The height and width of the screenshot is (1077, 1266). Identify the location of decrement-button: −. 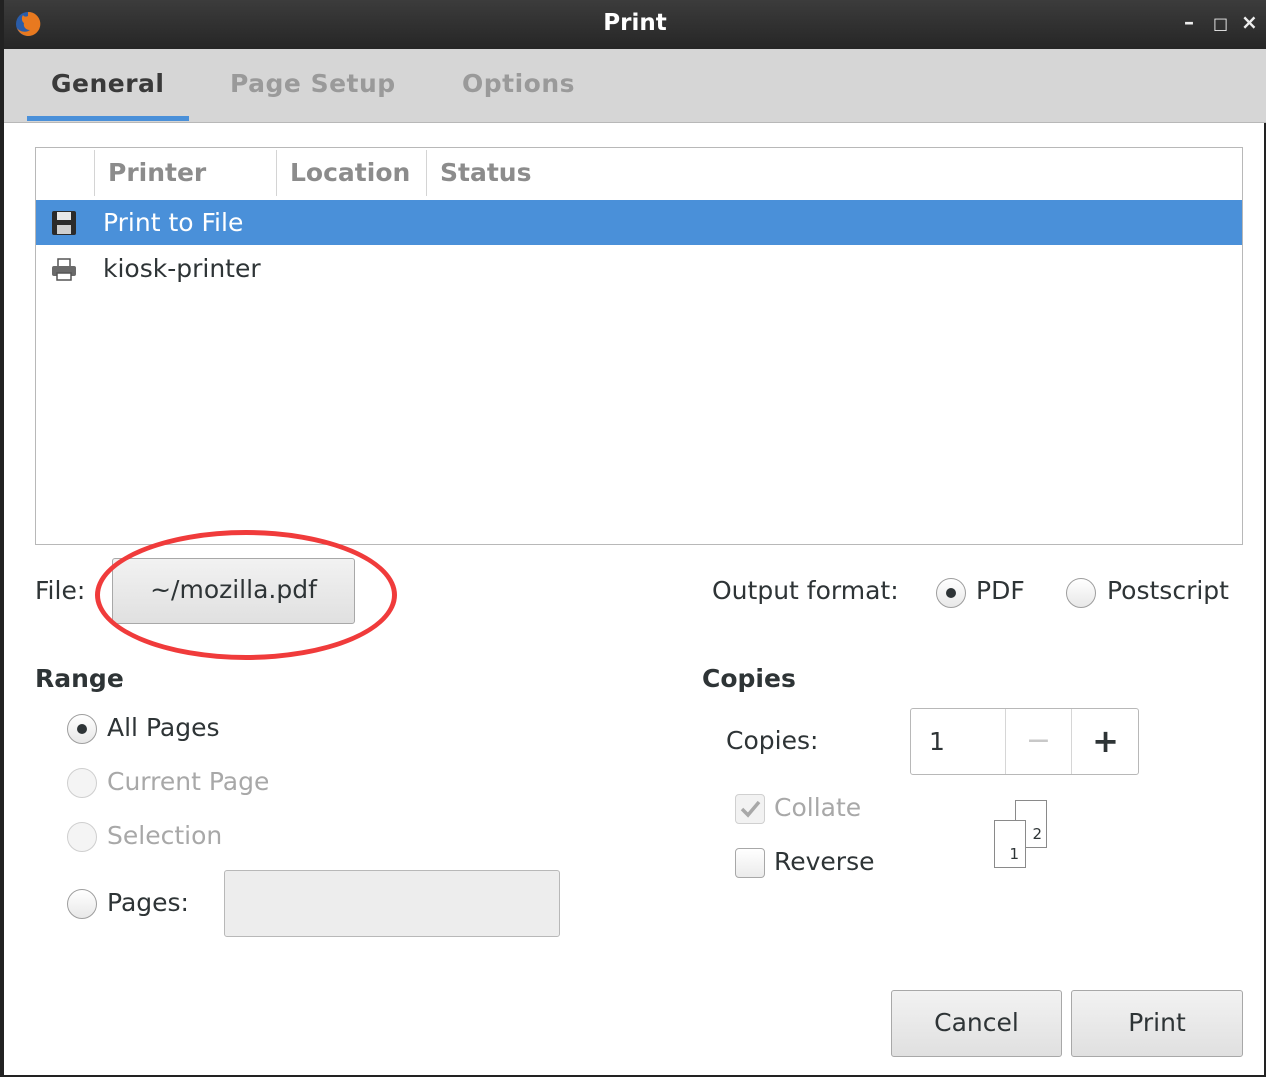
(1038, 741).